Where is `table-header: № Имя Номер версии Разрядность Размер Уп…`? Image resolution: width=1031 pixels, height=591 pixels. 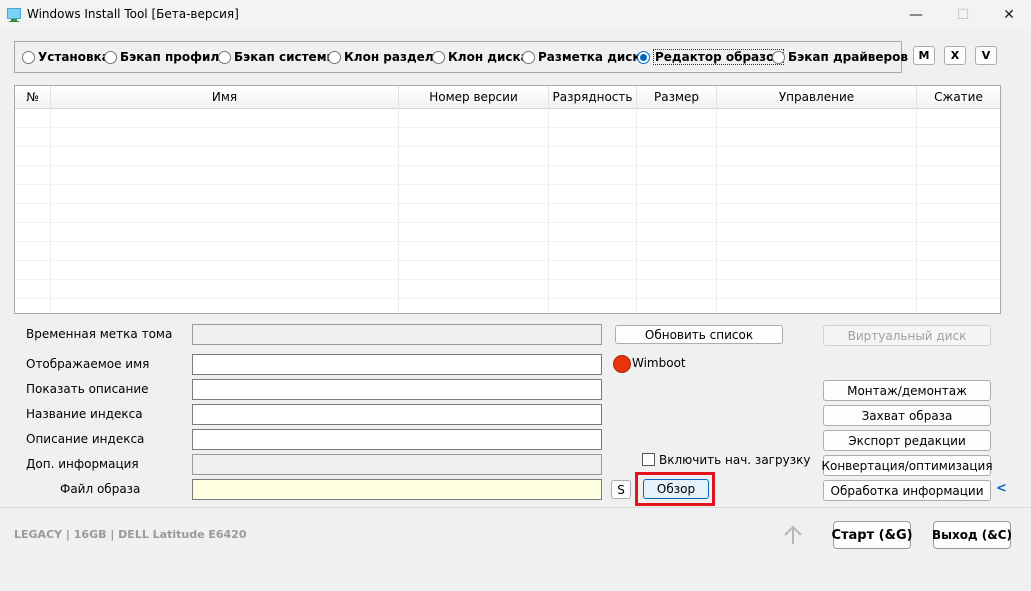 table-header: № Имя Номер версии Разрядность Размер Уп… is located at coordinates (507, 97).